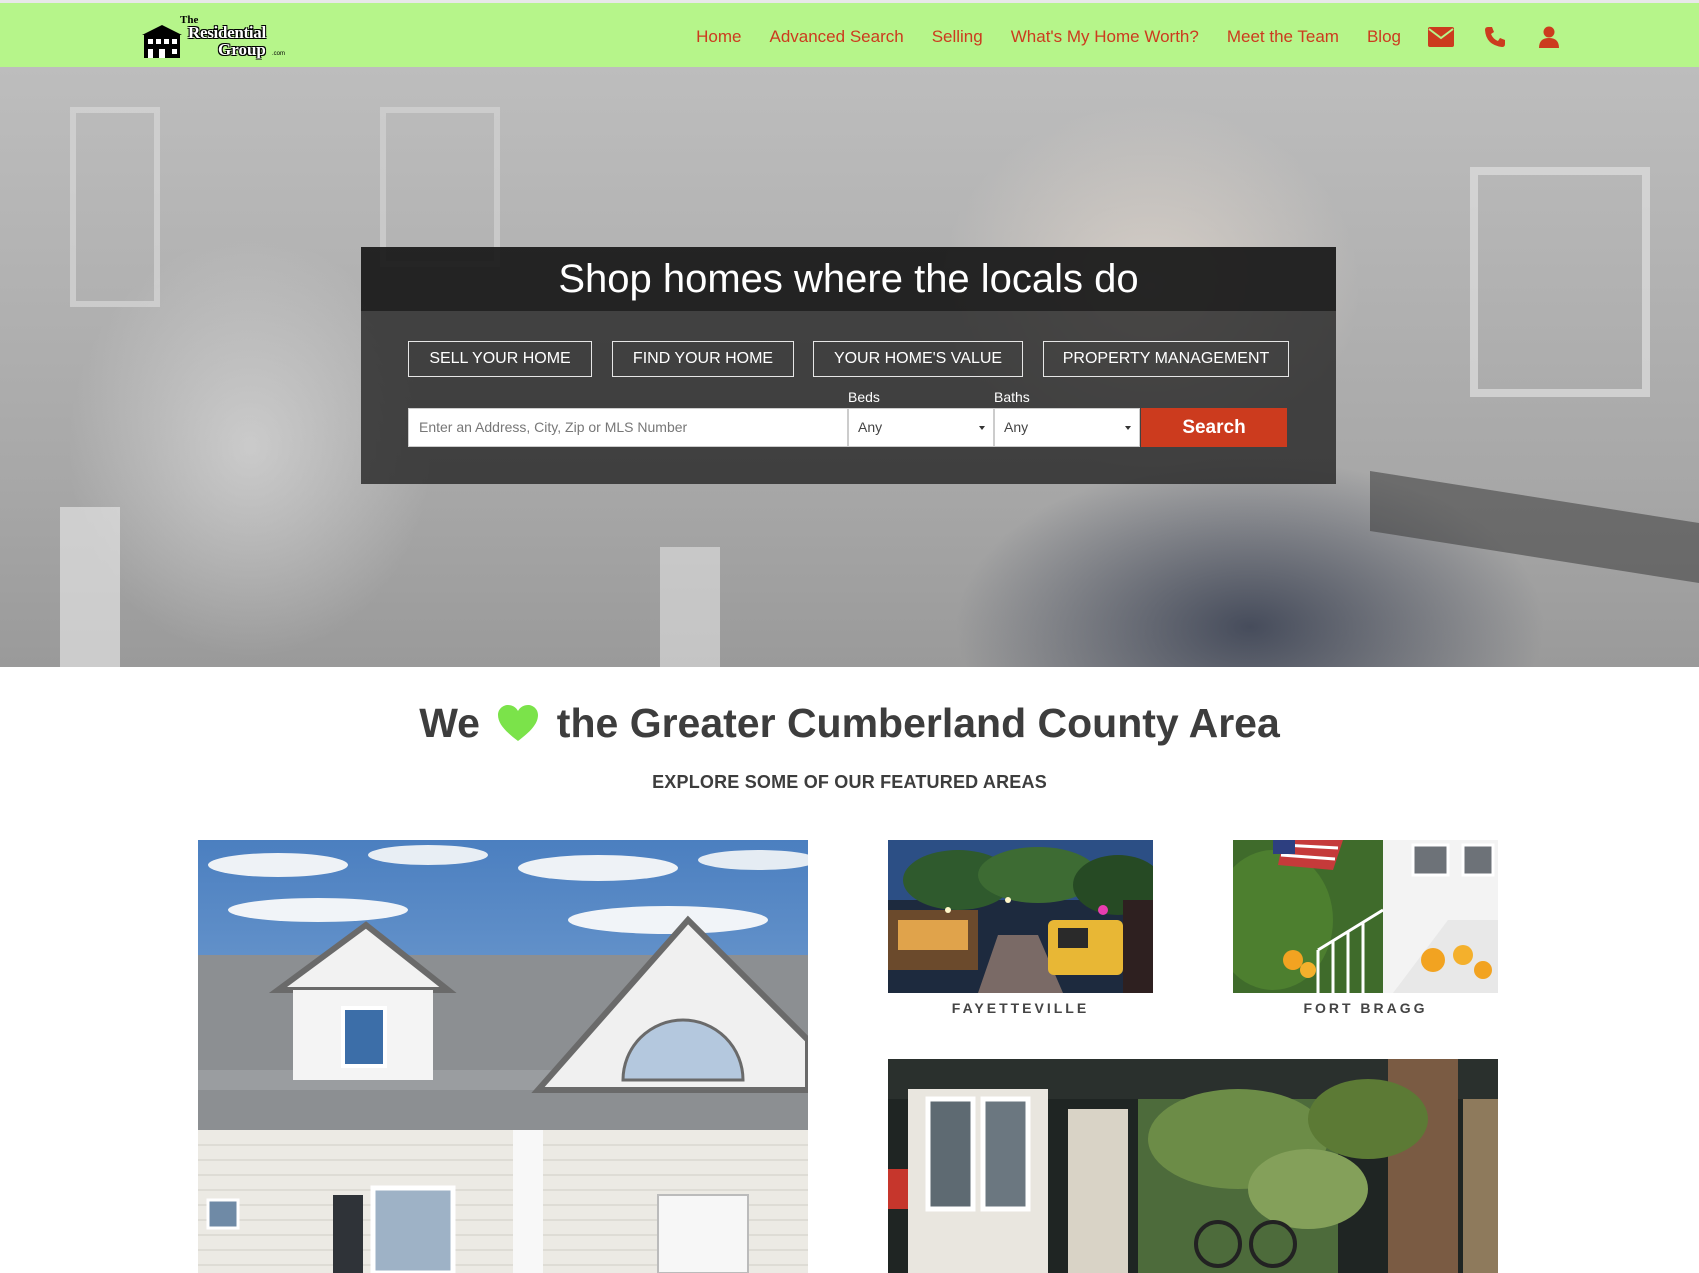  Describe the element at coordinates (1067, 427) in the screenshot. I see `baths-select: Any` at that location.